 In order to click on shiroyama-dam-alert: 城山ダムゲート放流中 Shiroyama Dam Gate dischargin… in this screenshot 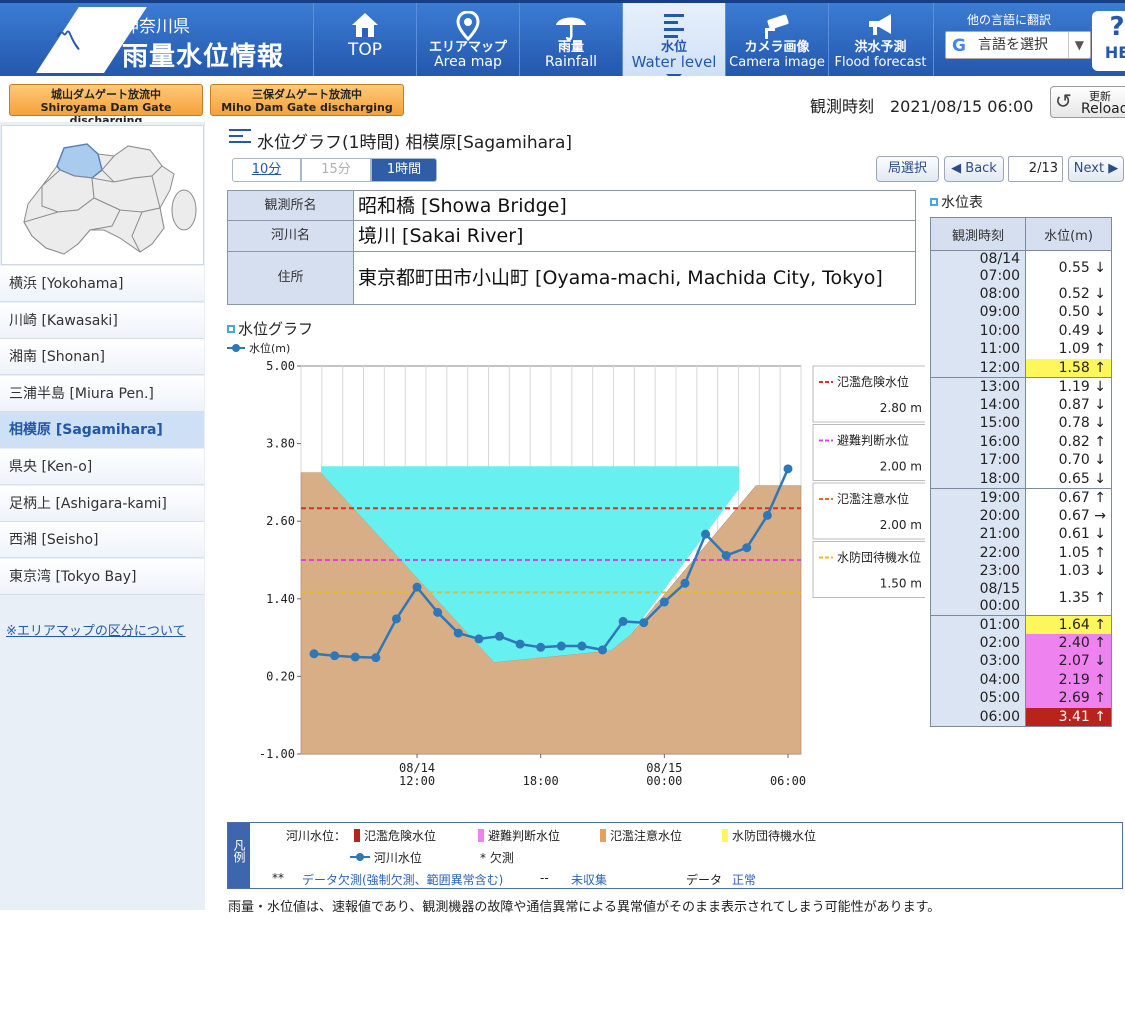, I will do `click(106, 105)`.